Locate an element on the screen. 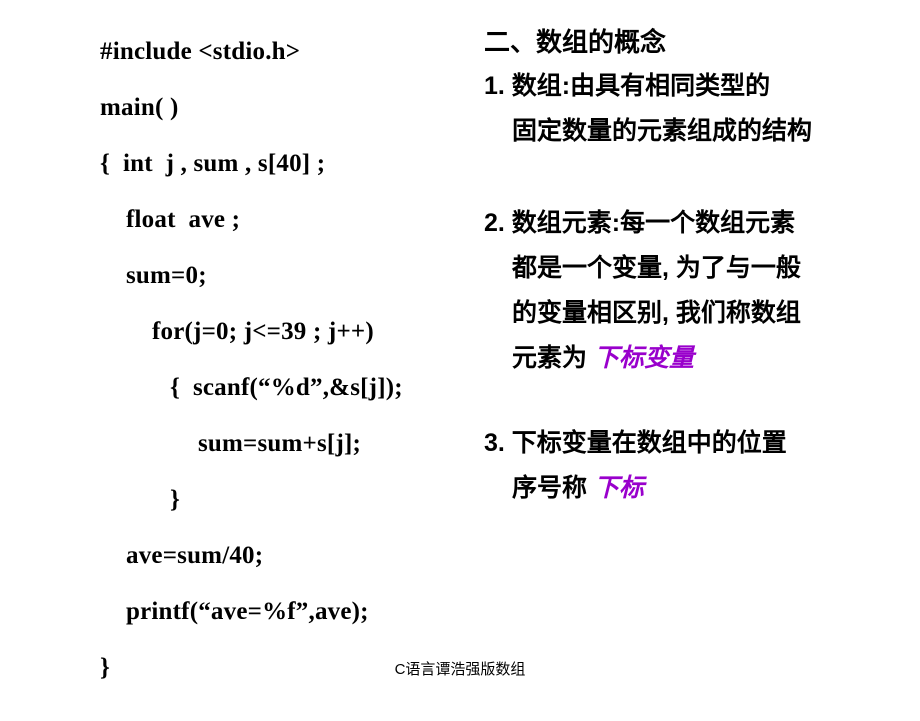 The image size is (920, 721). note-line-text: 下标变量在数组中的位置 is located at coordinates (649, 443).